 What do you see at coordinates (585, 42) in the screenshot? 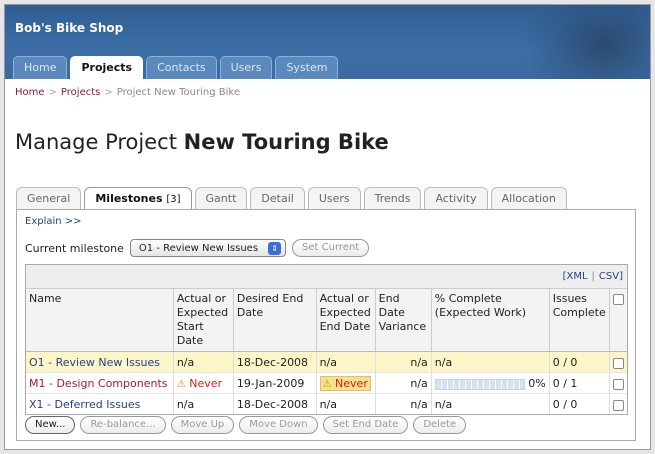
I see `header-photo` at bounding box center [585, 42].